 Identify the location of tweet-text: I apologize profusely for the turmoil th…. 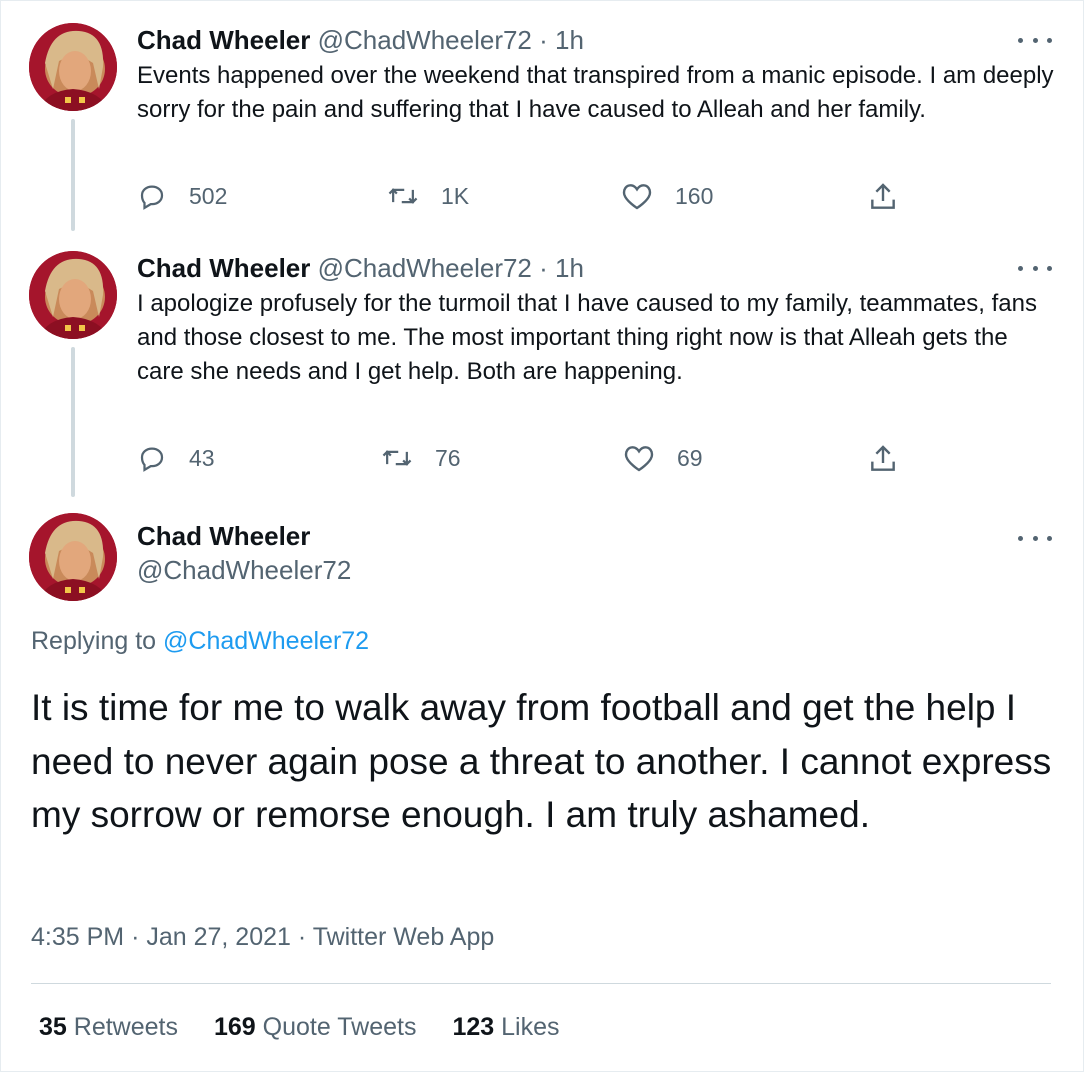
(587, 337).